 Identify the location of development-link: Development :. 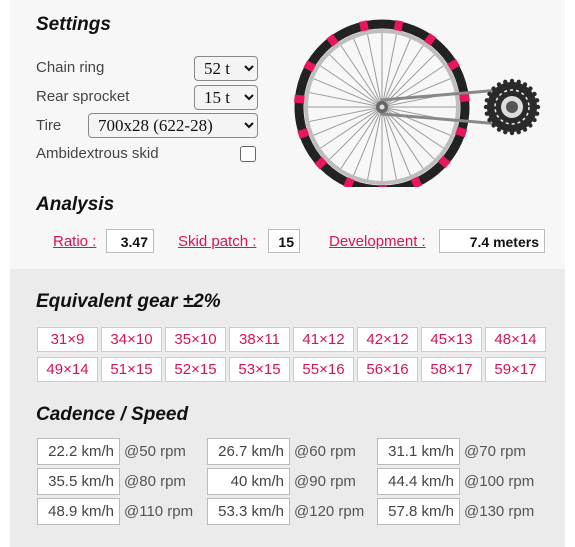
(377, 241).